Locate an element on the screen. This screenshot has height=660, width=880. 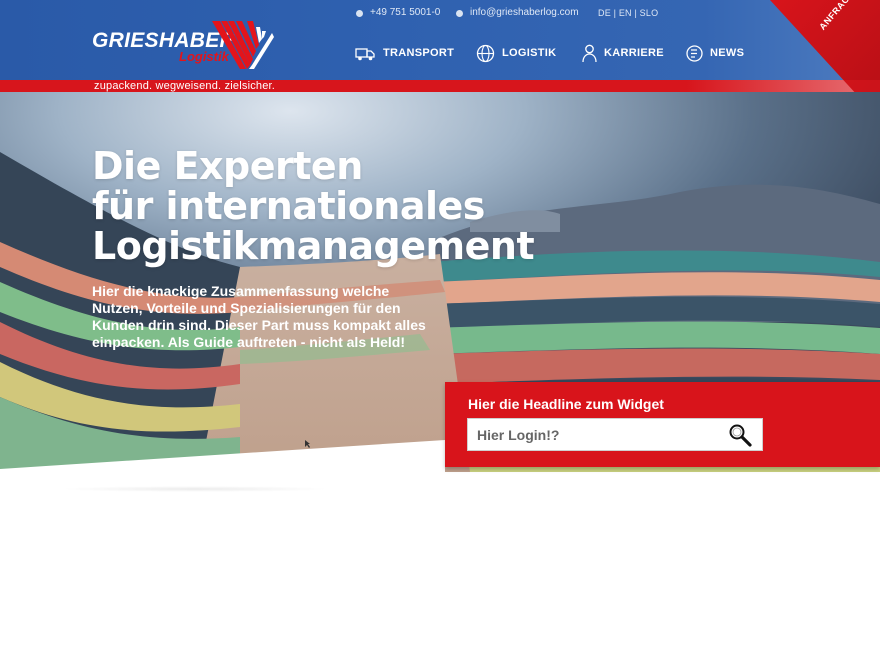
company-logo: GRIESHABER Logistik is located at coordinates (185, 46).